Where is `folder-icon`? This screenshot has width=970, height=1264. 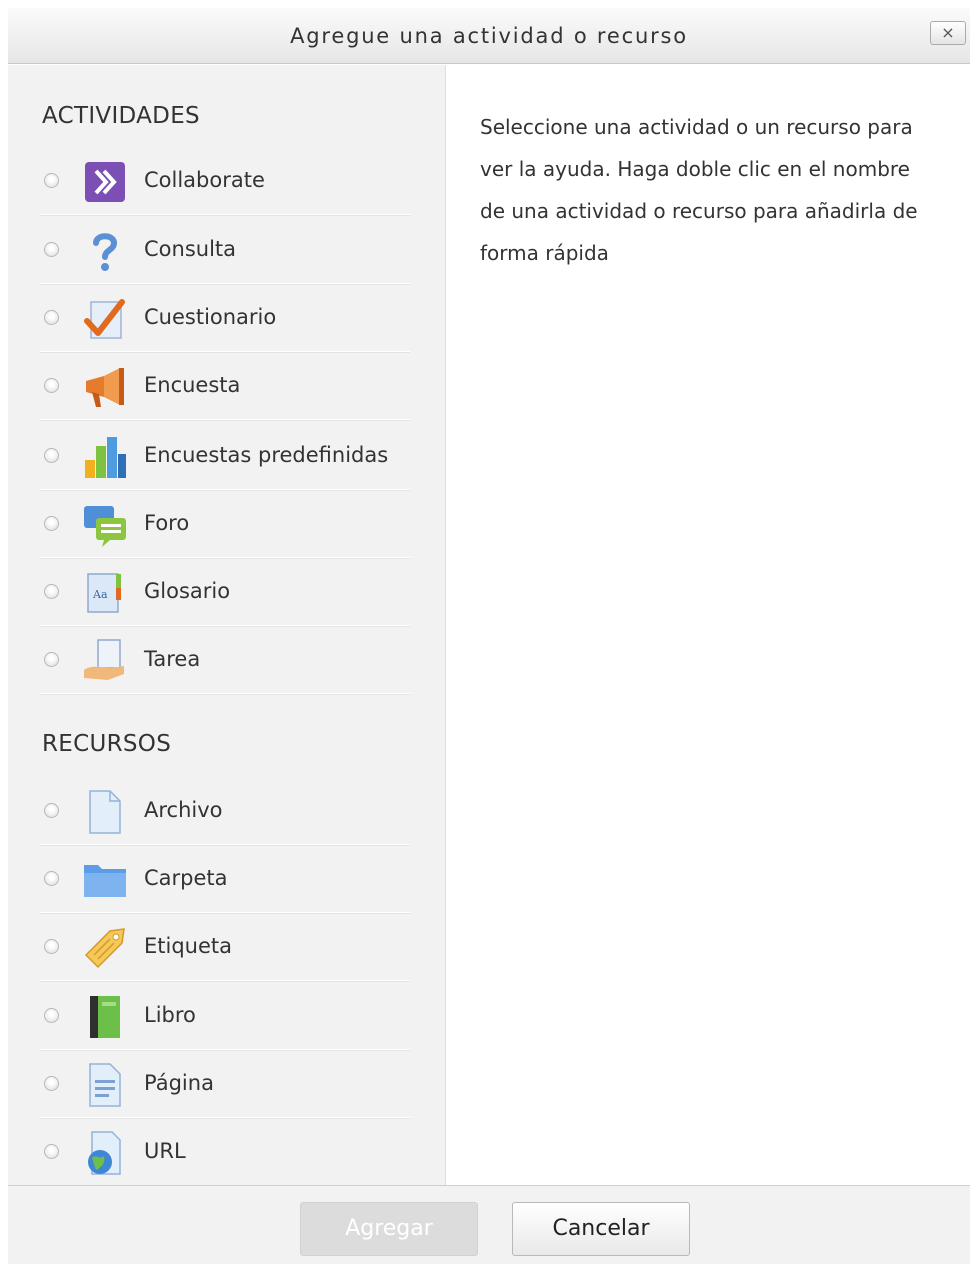 folder-icon is located at coordinates (105, 881).